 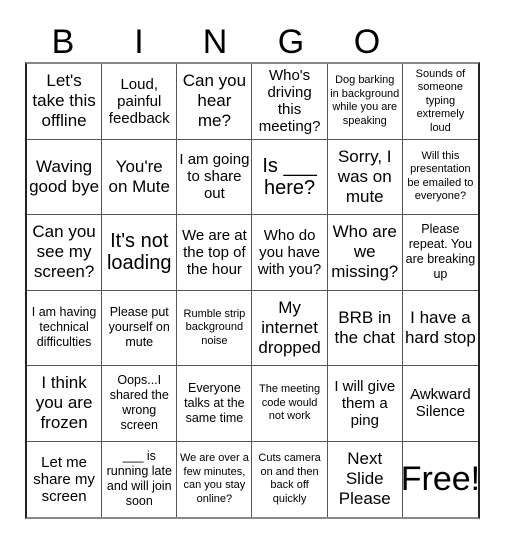 I want to click on bingo-cell-text: Everyone talks at the same time, so click(x=214, y=402).